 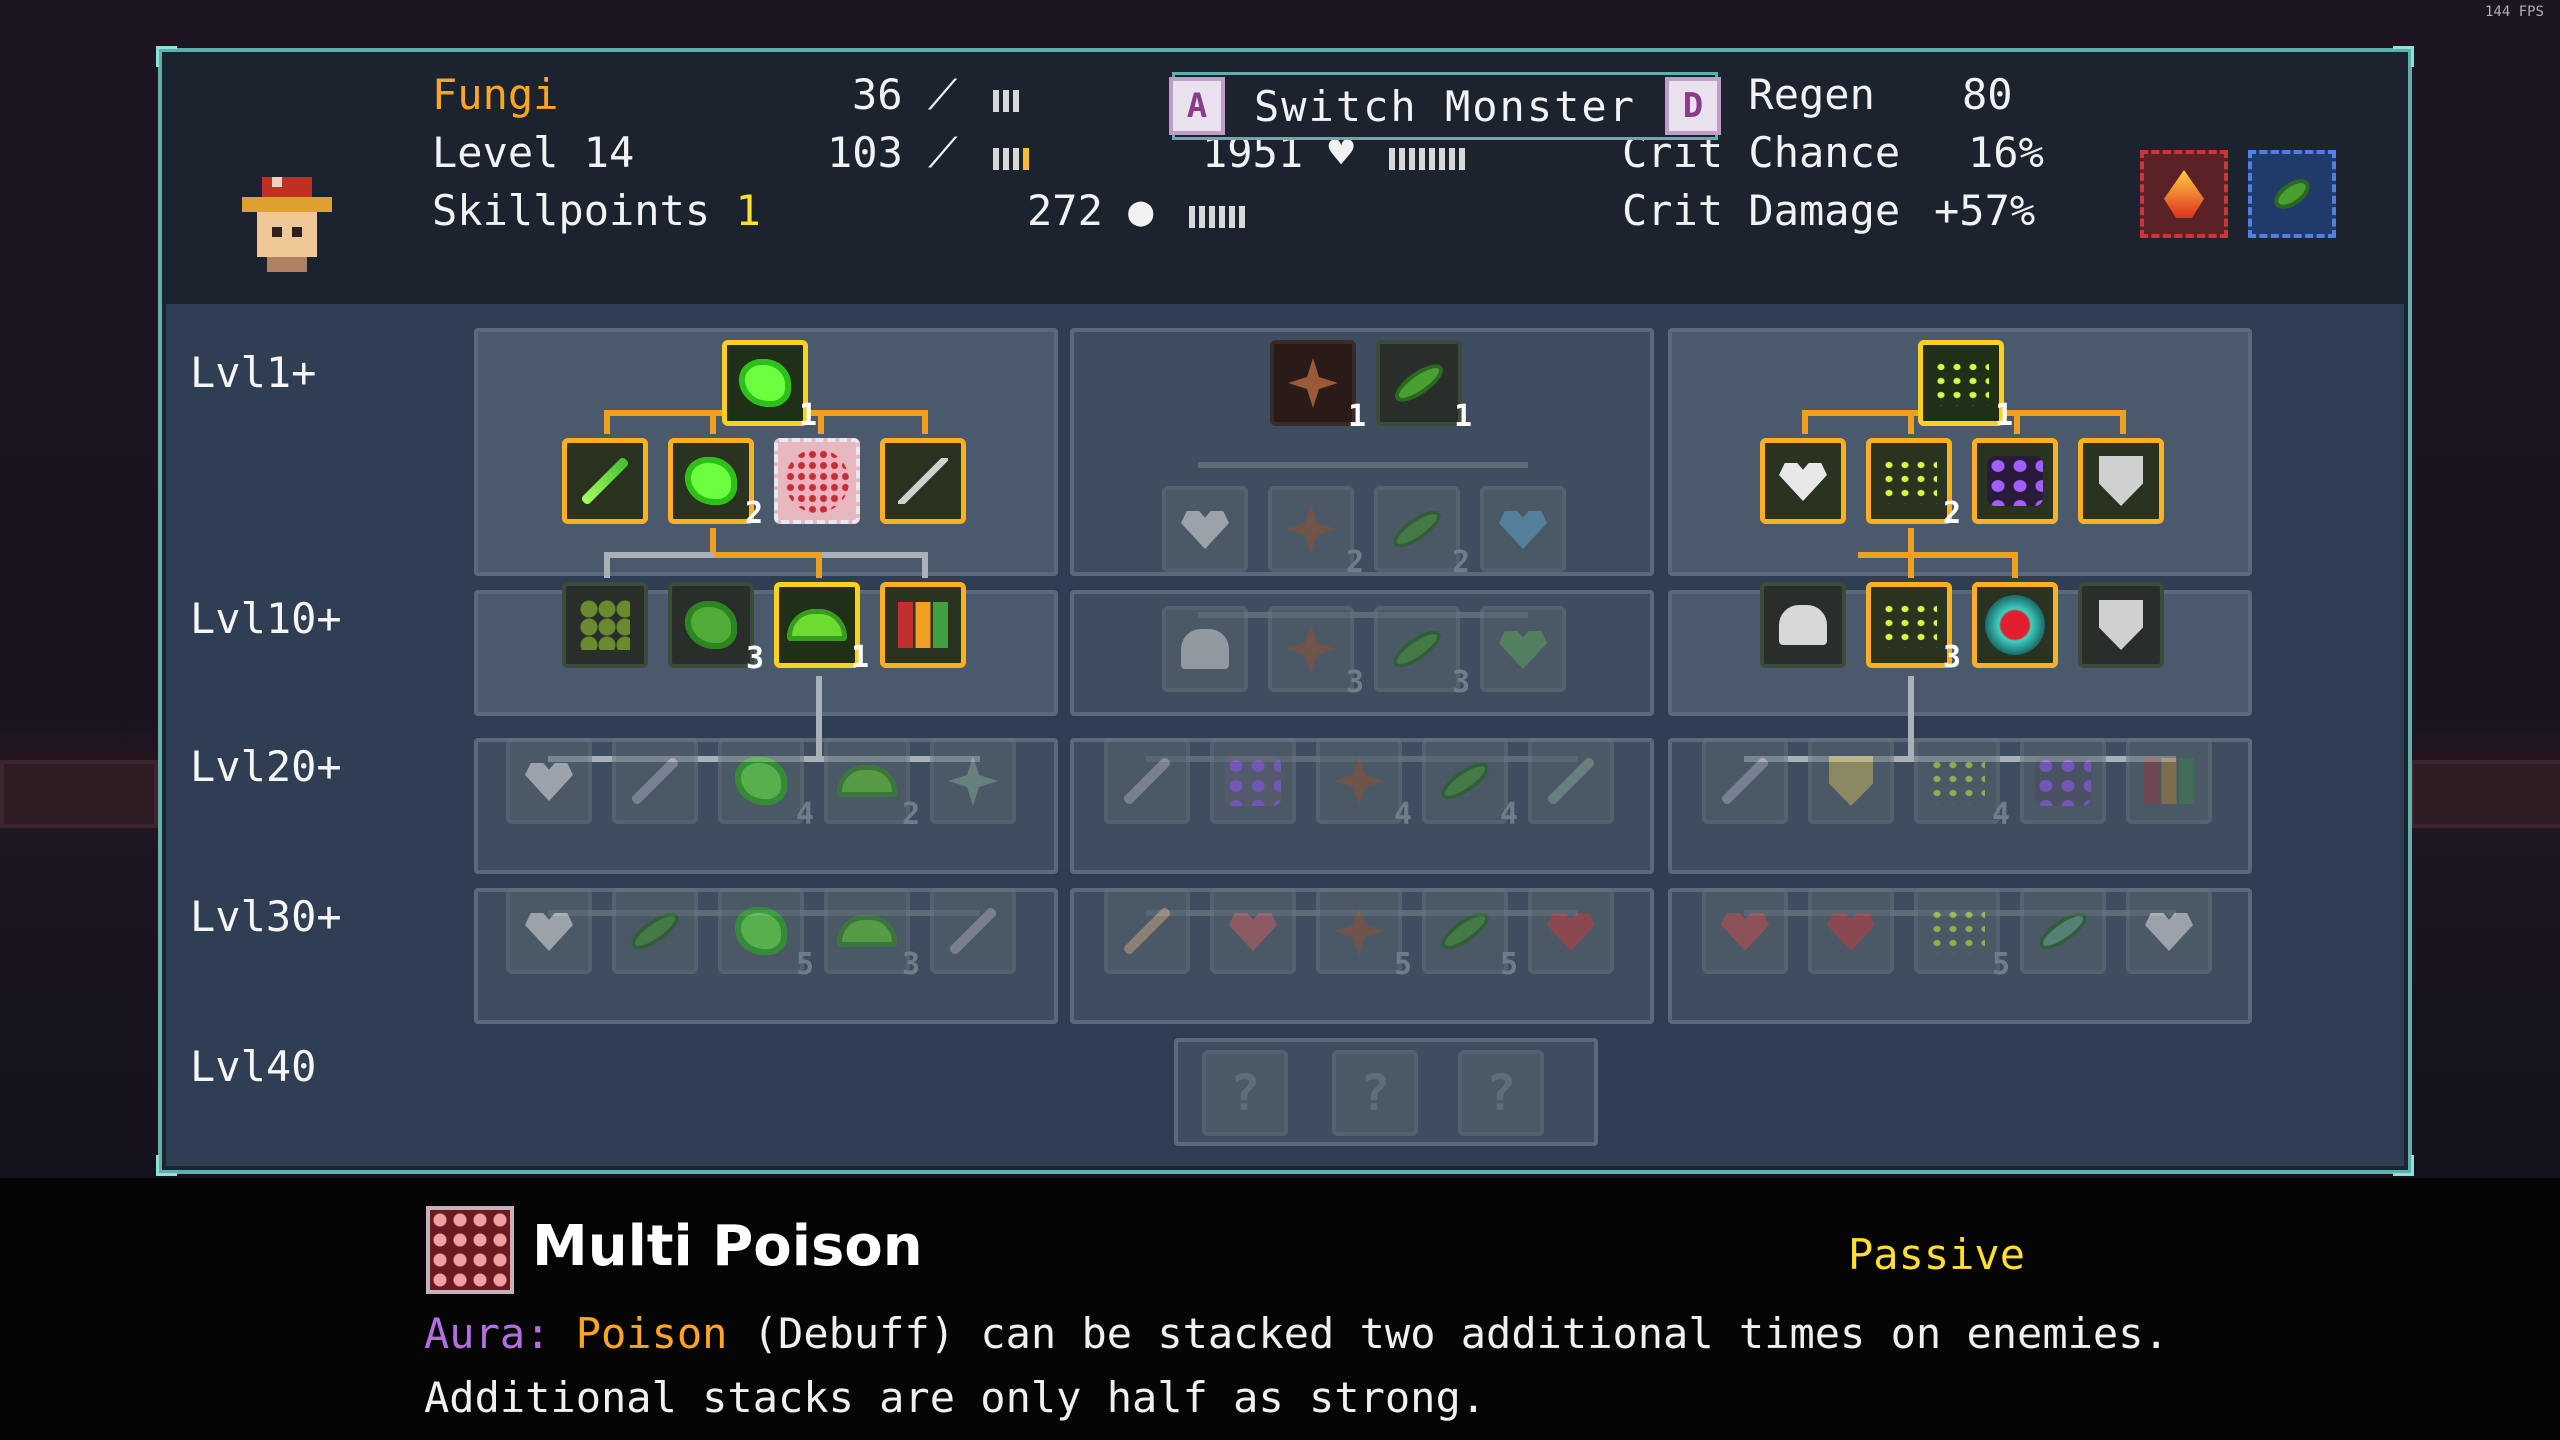 What do you see at coordinates (2292, 194) in the screenshot?
I see `leaf-shield-buff-icon` at bounding box center [2292, 194].